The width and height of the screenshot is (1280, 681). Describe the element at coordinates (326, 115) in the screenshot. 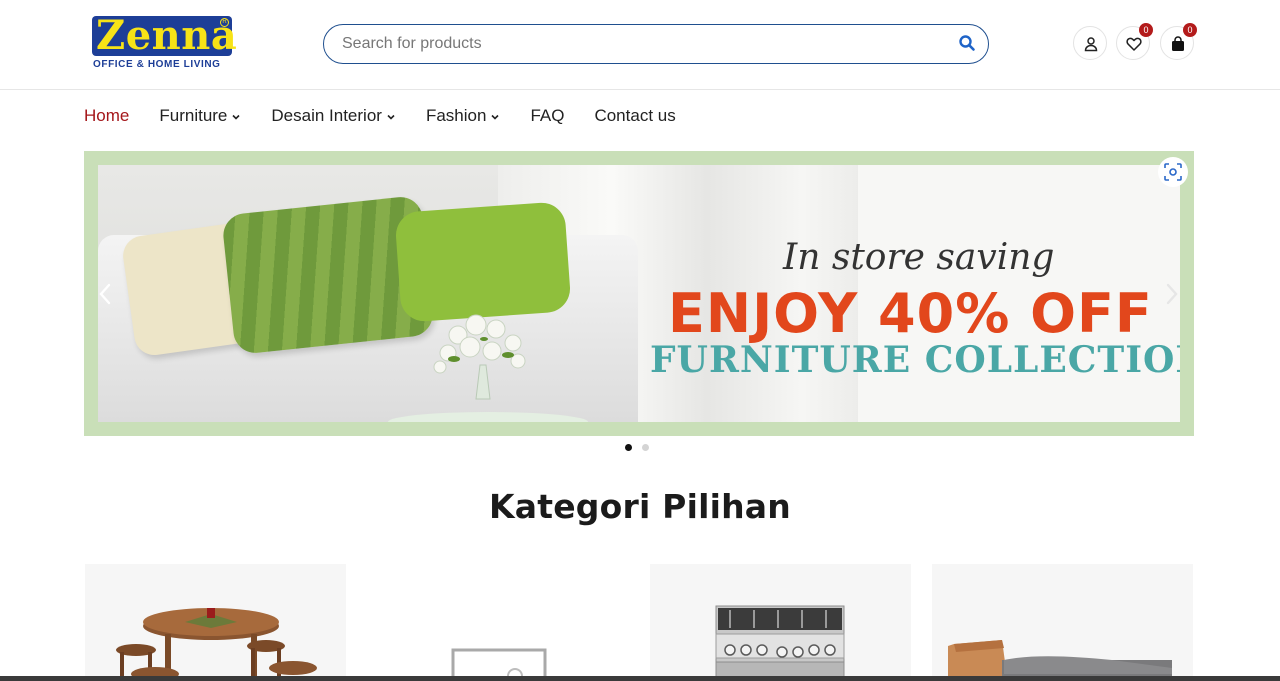

I see `nav-label: Desain Interior` at that location.